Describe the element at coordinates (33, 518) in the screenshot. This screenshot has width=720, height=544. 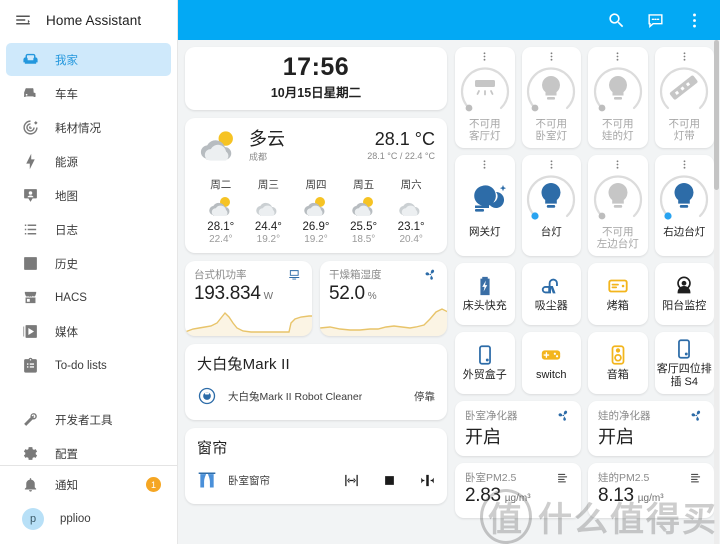
I see `avatar: p` at that location.